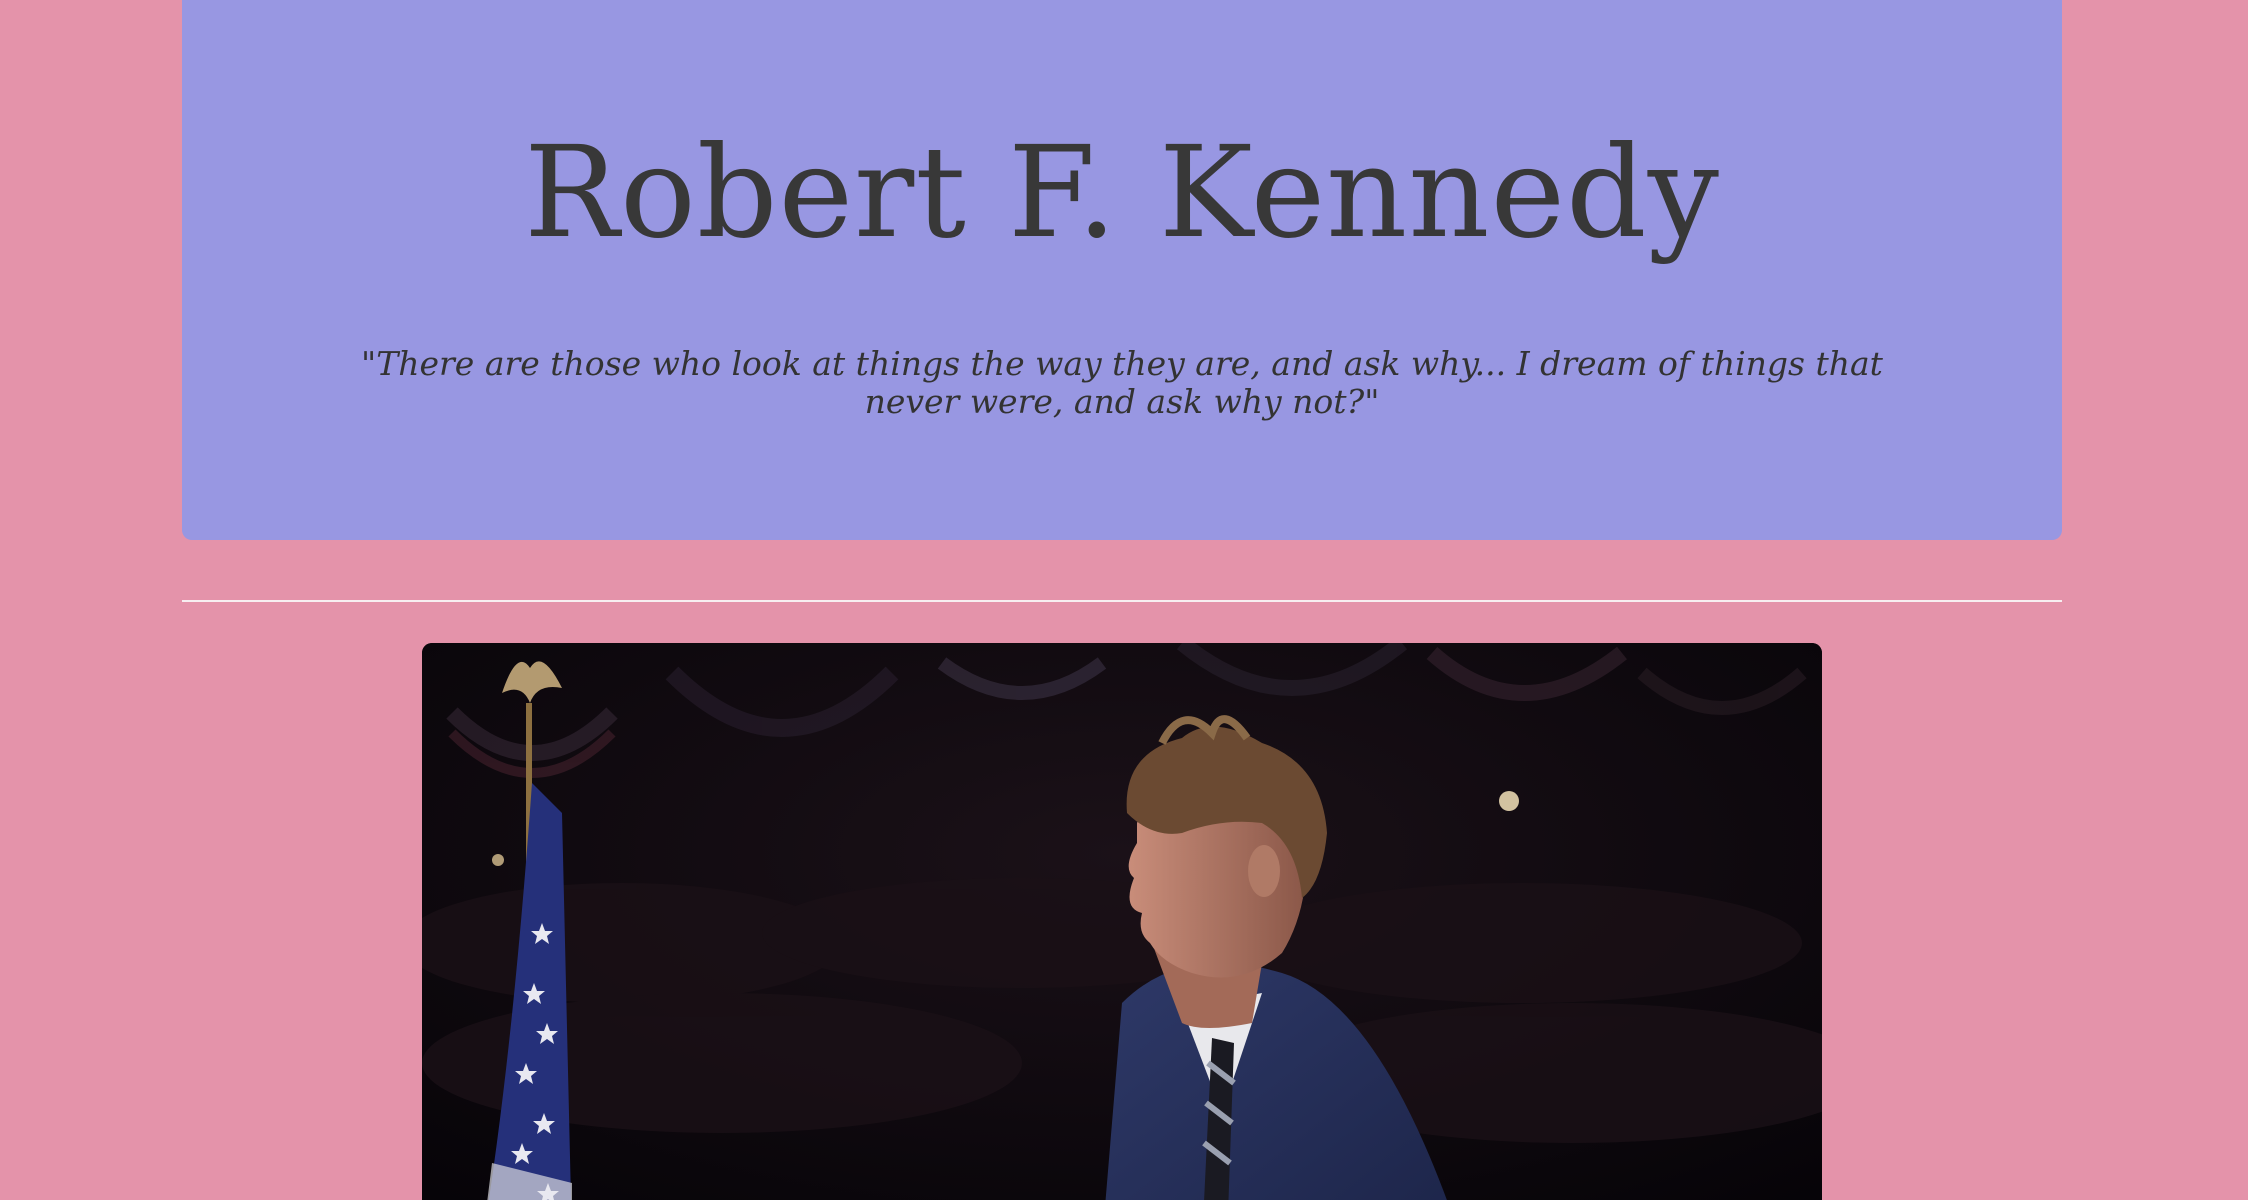 Image resolution: width=2248 pixels, height=1200 pixels. What do you see at coordinates (1122, 601) in the screenshot?
I see `divider` at bounding box center [1122, 601].